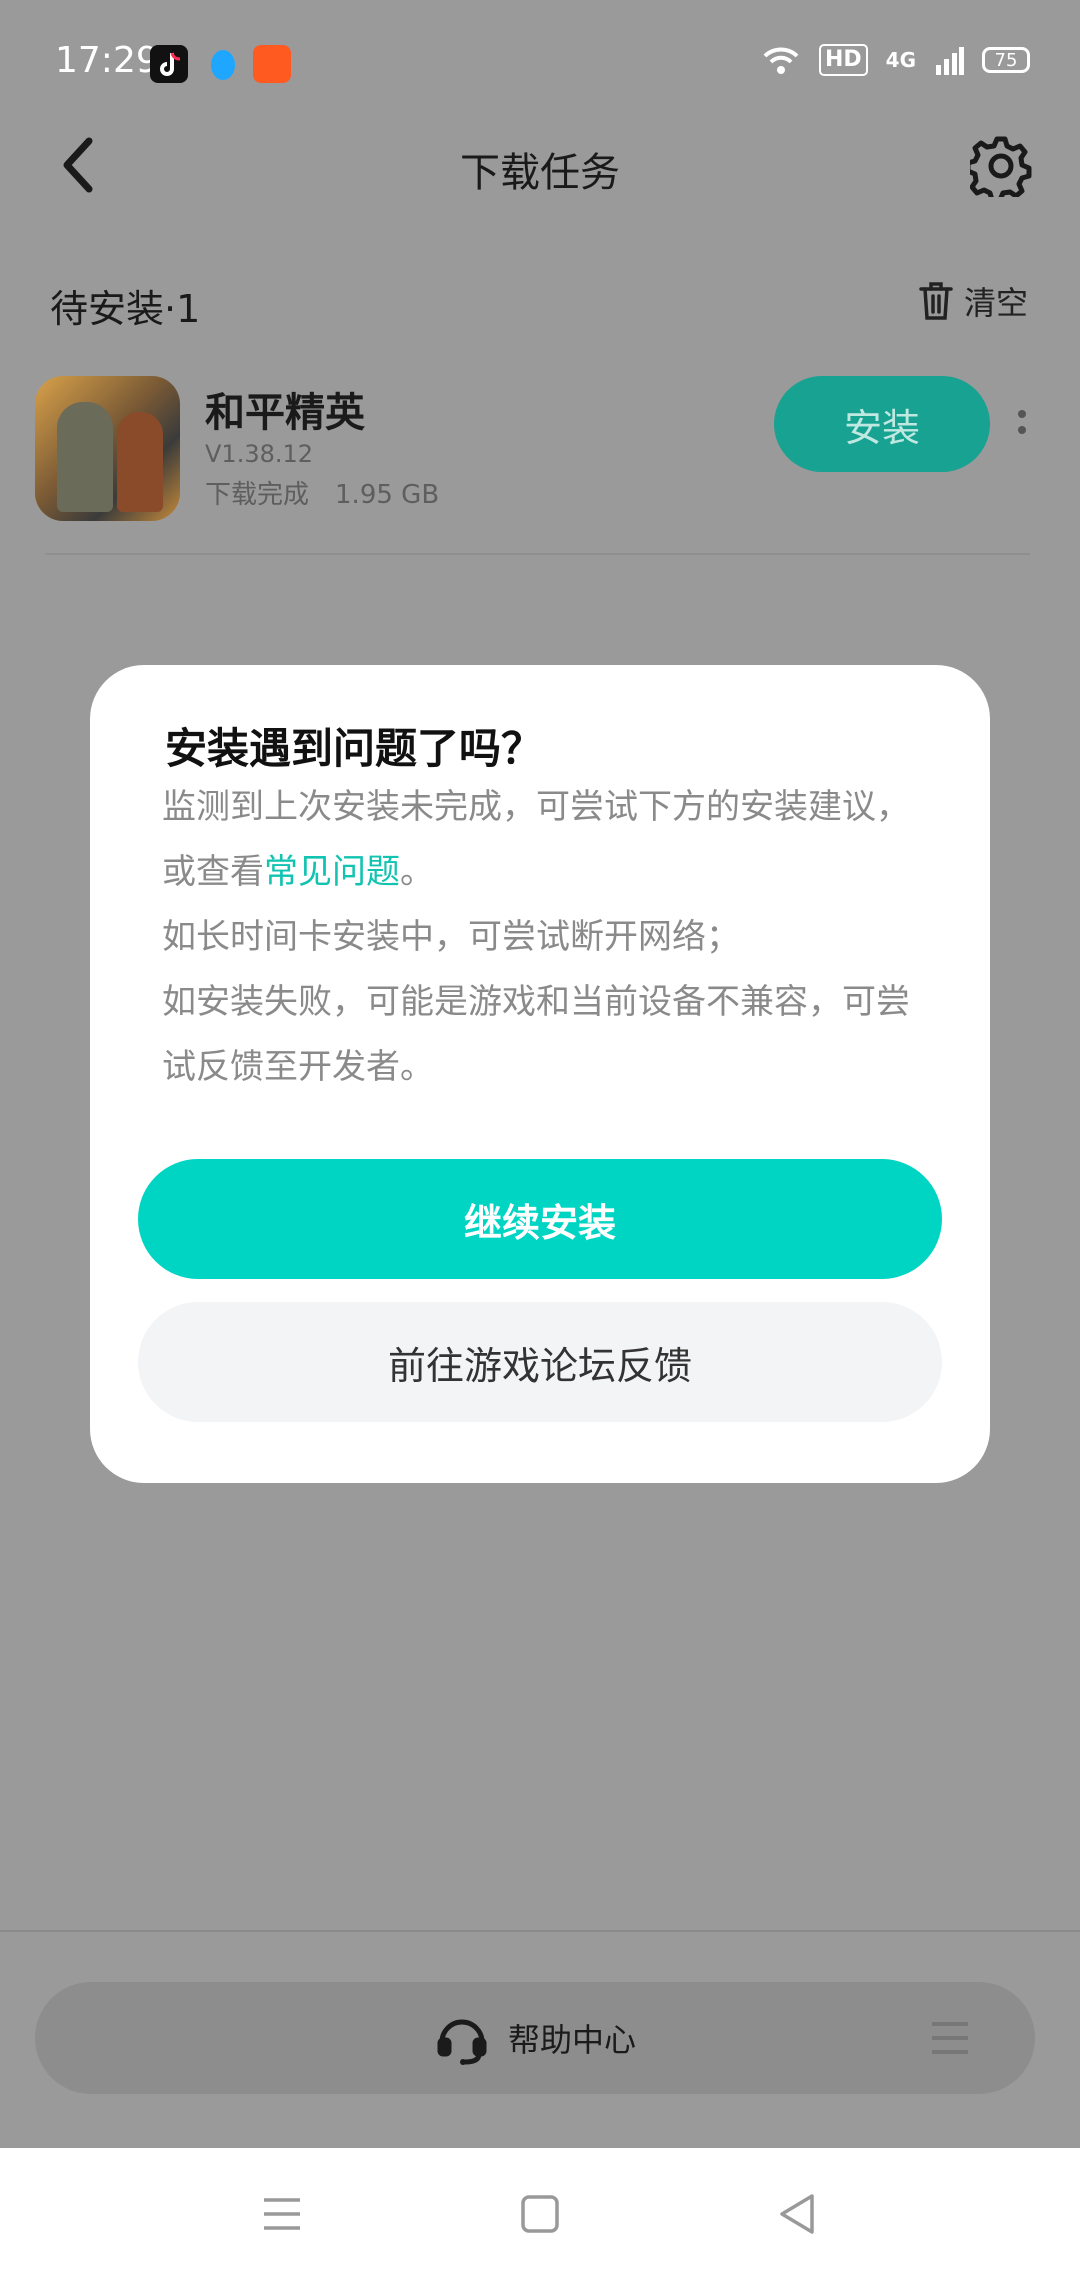  I want to click on wifi-icon, so click(781, 60).